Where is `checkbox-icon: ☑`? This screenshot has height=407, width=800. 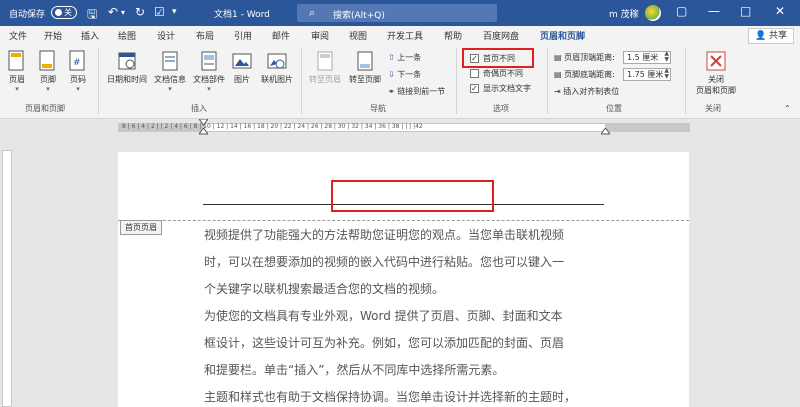
checkbox-icon: ☑ is located at coordinates (159, 12).